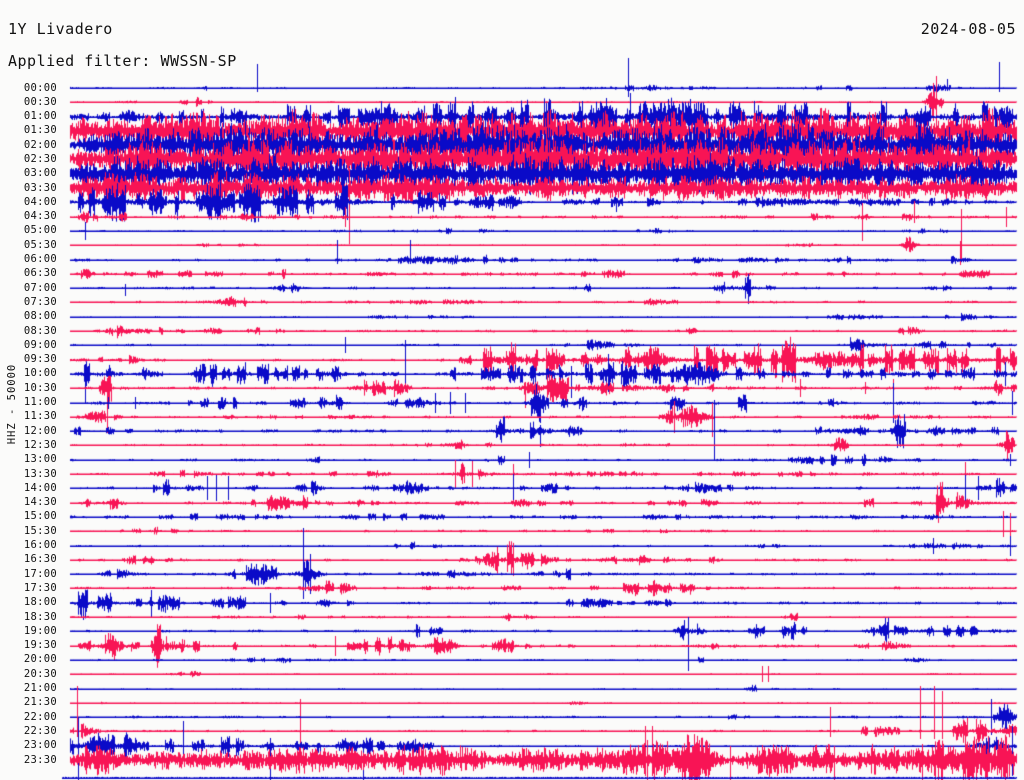 This screenshot has height=780, width=1024. Describe the element at coordinates (40, 173) in the screenshot. I see `time-label: 03:00` at that location.